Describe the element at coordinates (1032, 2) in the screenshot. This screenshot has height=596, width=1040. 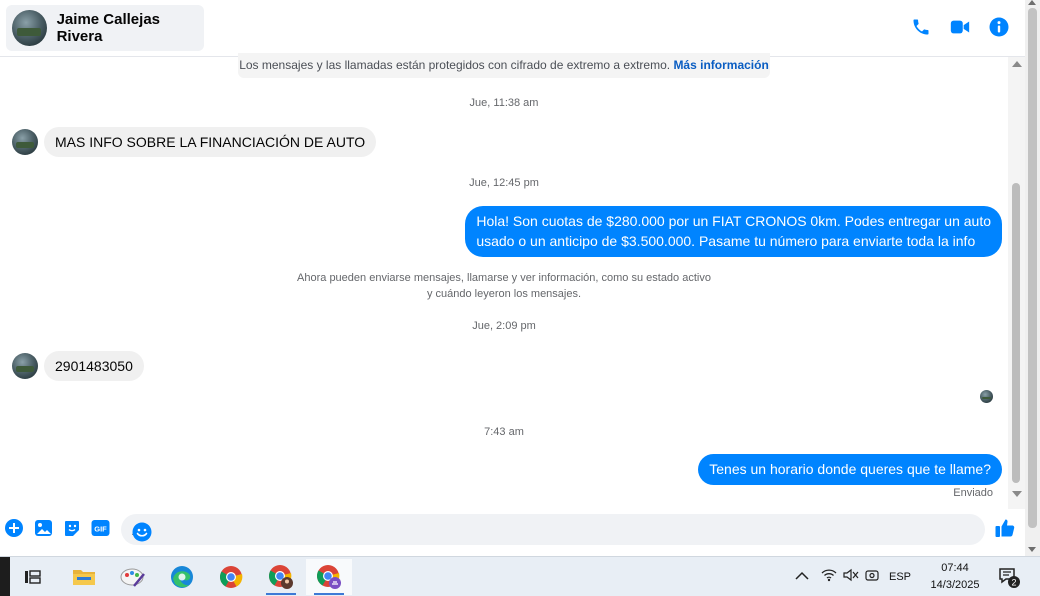
I see `page-scroll-up-icon` at that location.